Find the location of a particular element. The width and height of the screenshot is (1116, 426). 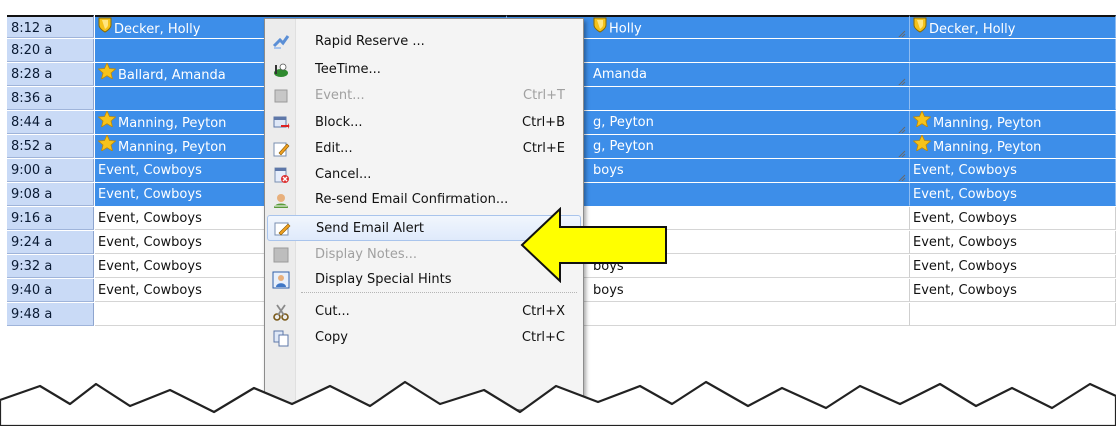

time-slot-label: 8:12 a is located at coordinates (50, 26).